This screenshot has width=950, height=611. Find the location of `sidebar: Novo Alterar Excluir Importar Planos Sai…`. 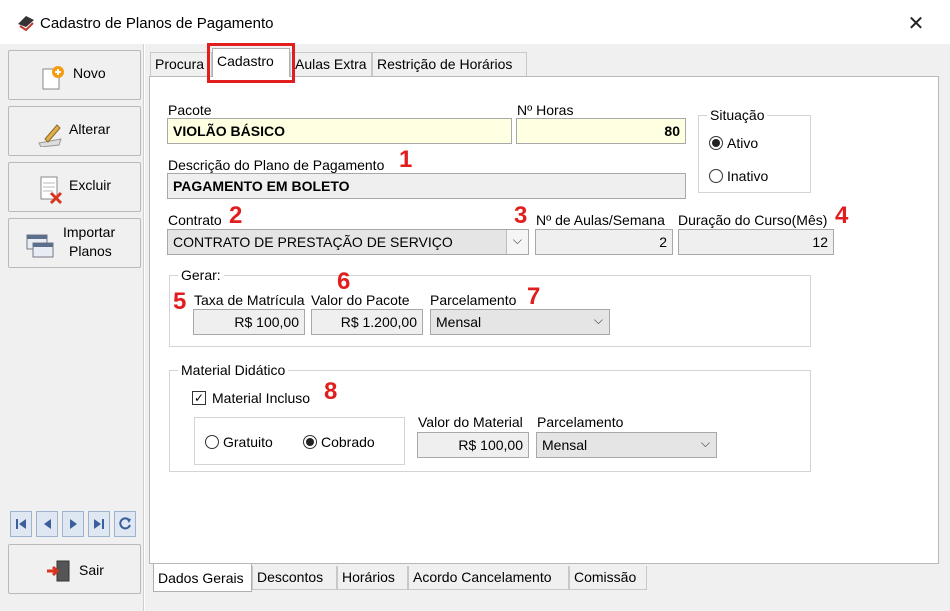

sidebar: Novo Alterar Excluir Importar Planos Sai… is located at coordinates (72, 327).